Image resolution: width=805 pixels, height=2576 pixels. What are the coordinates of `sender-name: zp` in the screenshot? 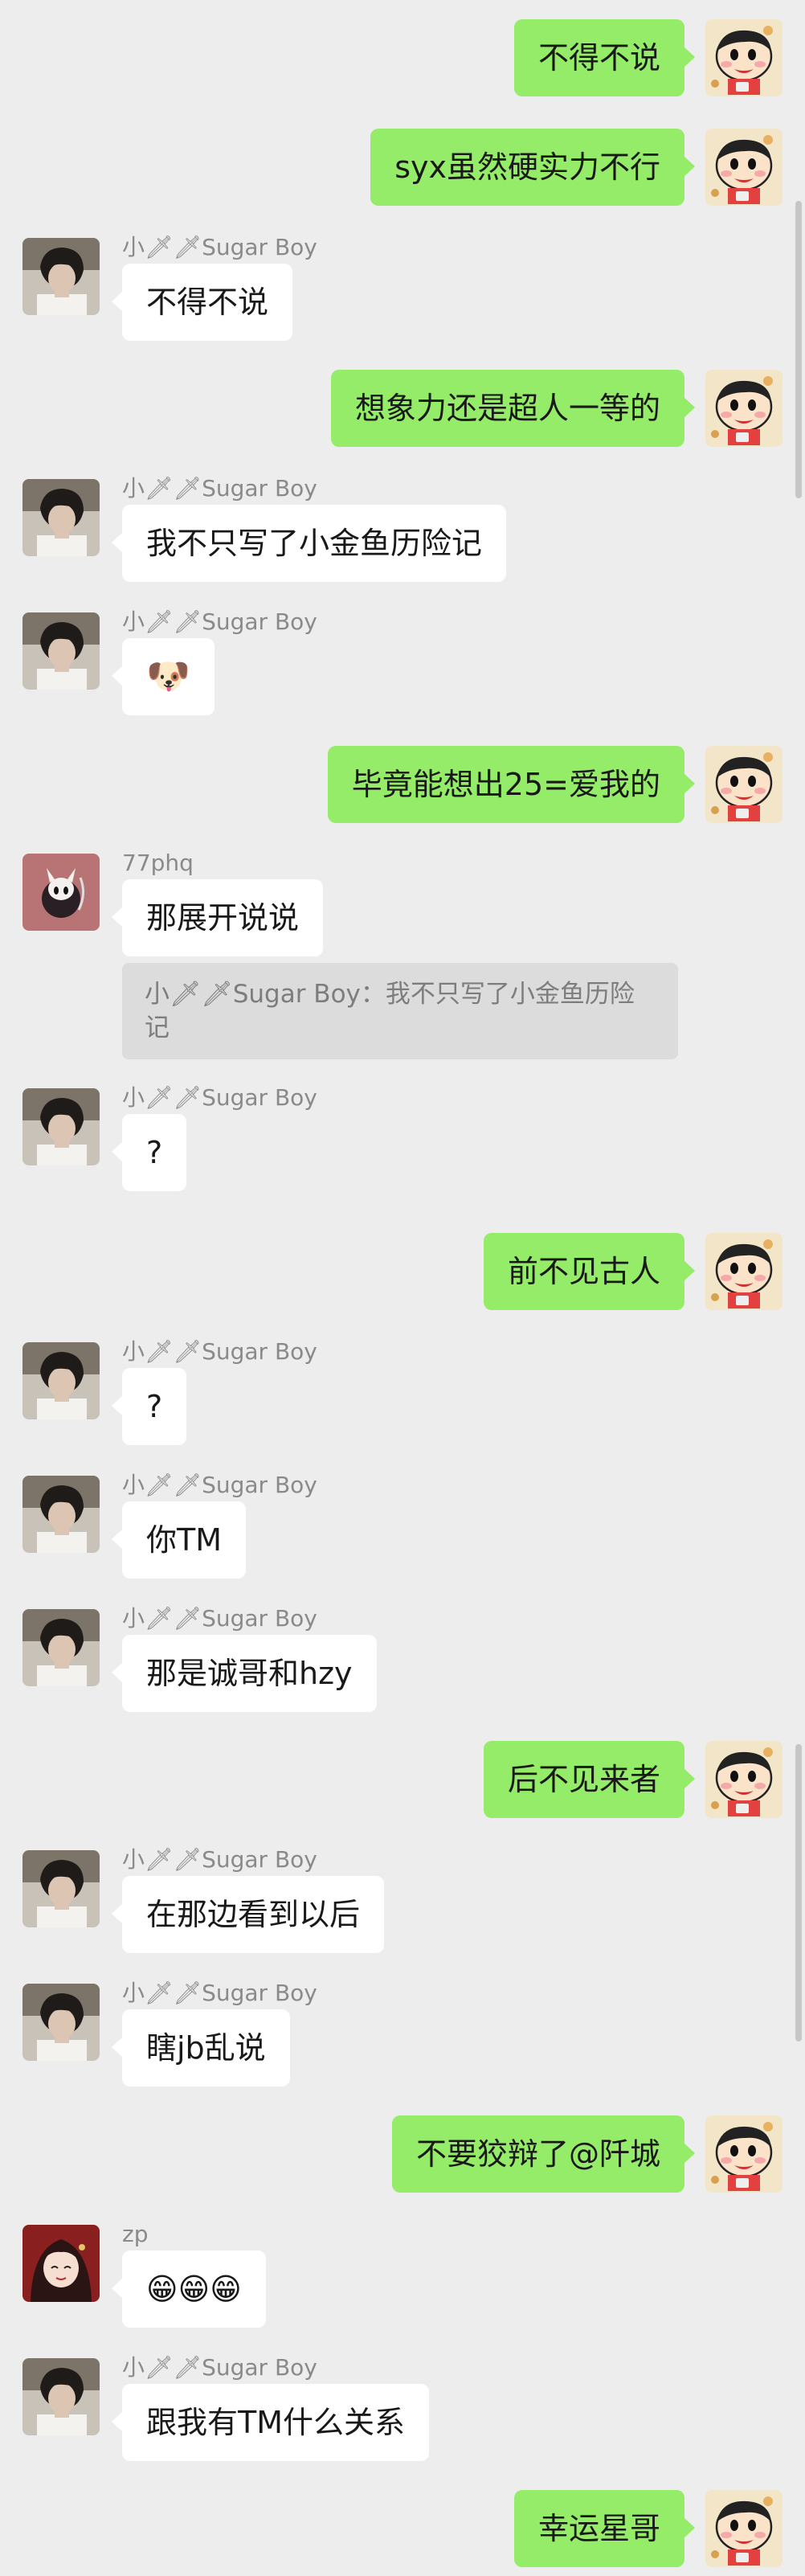 It's located at (135, 2234).